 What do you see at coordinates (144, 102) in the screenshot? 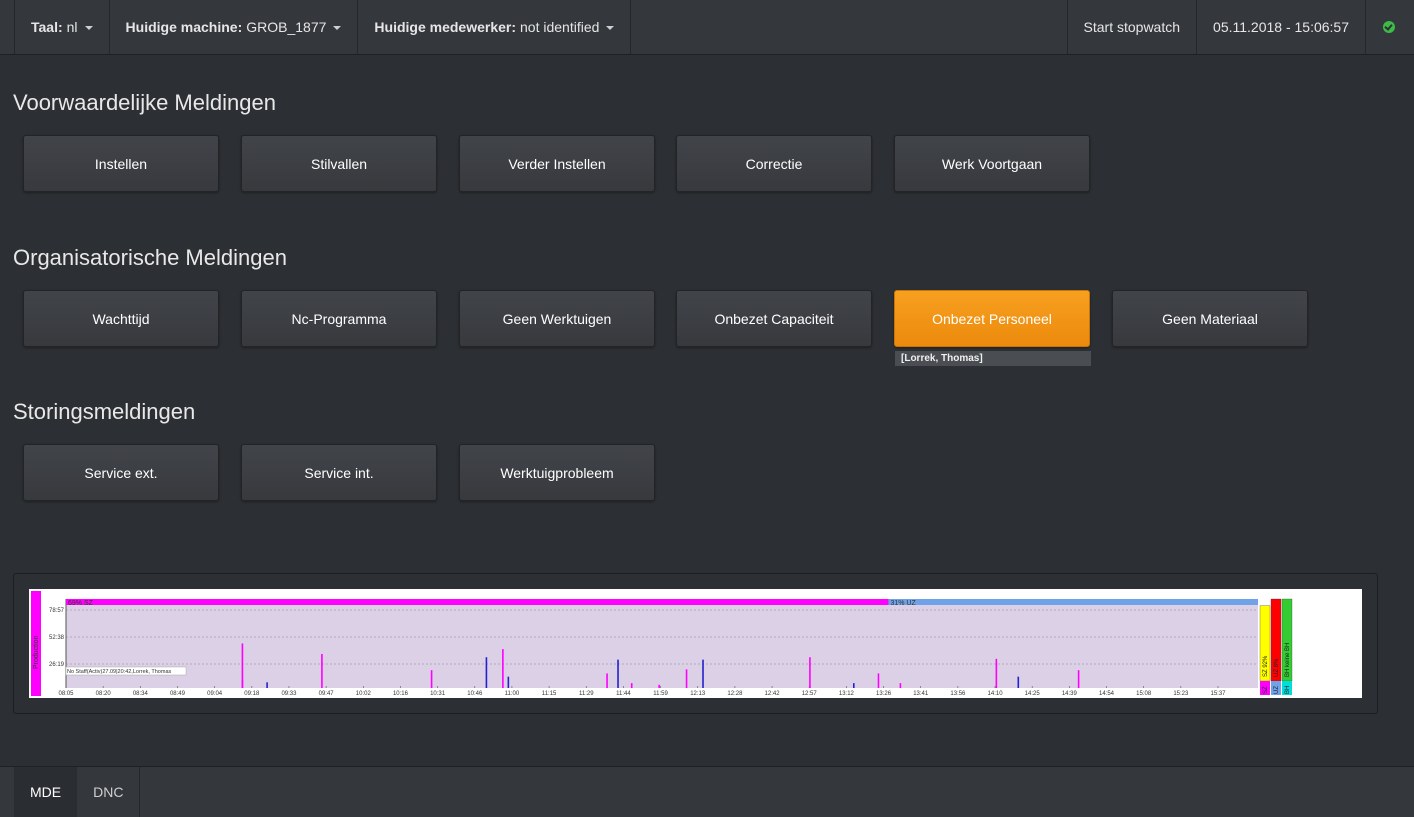
I see `section-title-conditional: Voorwaardelijke Meldingen` at bounding box center [144, 102].